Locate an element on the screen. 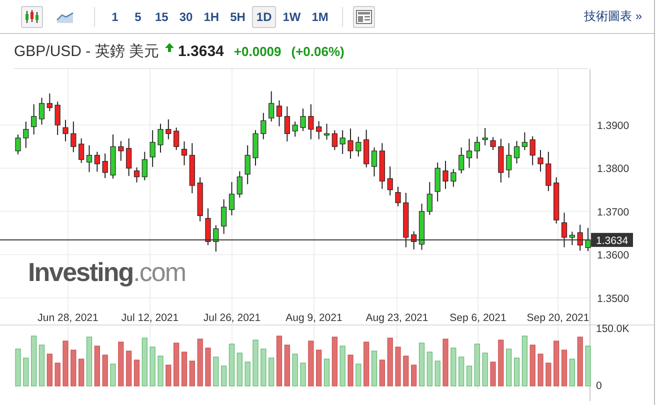  currency-pair-title: GBP/USD - 英鎊 美元 is located at coordinates (87, 51).